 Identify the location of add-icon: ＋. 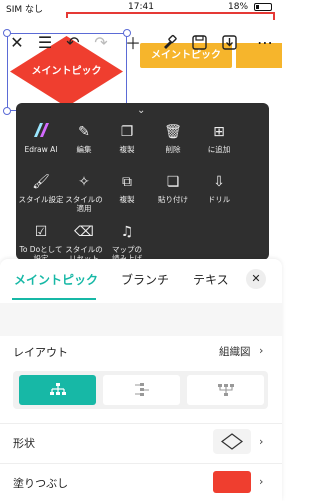
(133, 42).